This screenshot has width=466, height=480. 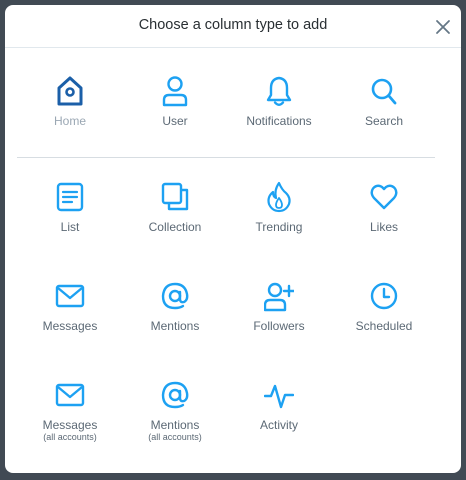 I want to click on column-option-list: List, so click(x=70, y=224).